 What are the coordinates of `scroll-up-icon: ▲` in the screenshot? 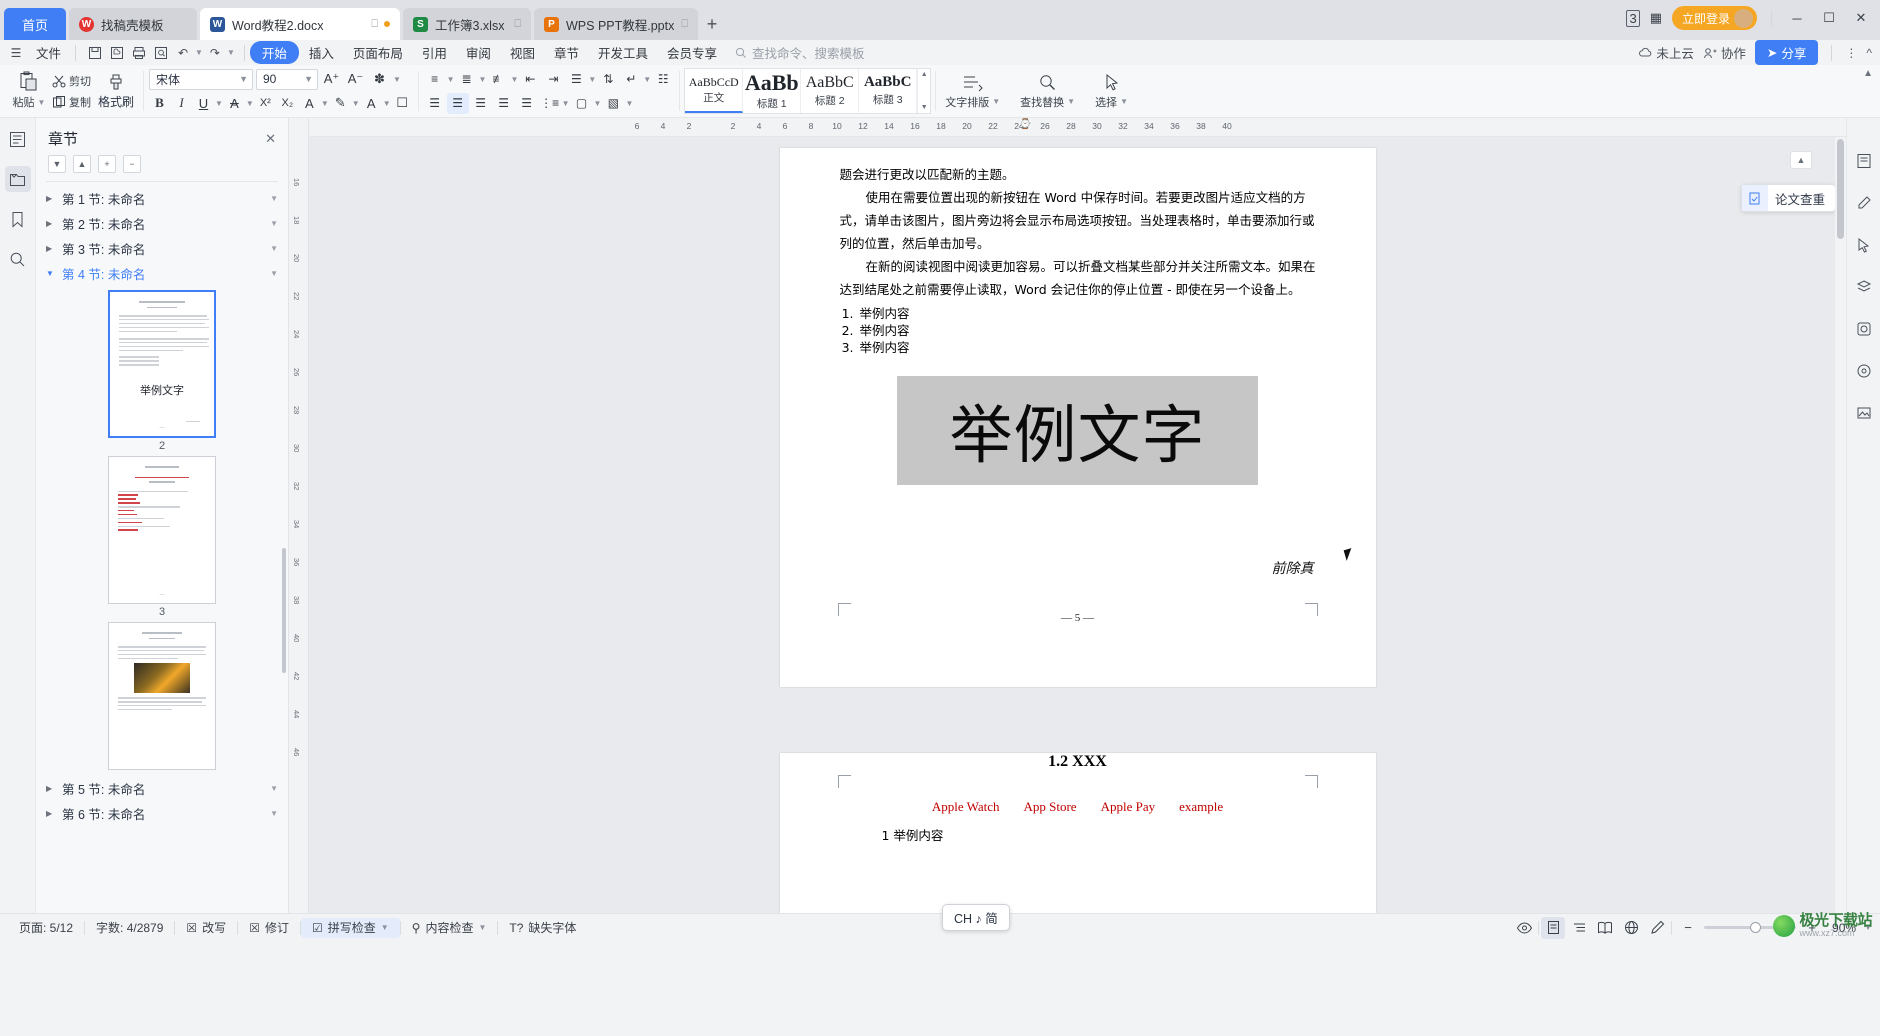 It's located at (924, 74).